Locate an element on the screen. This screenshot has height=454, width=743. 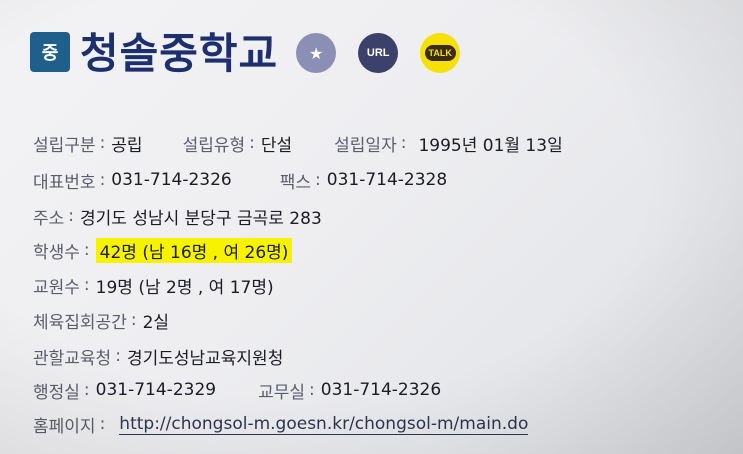
gym-label: 체육집회공간 is located at coordinates (80, 322).